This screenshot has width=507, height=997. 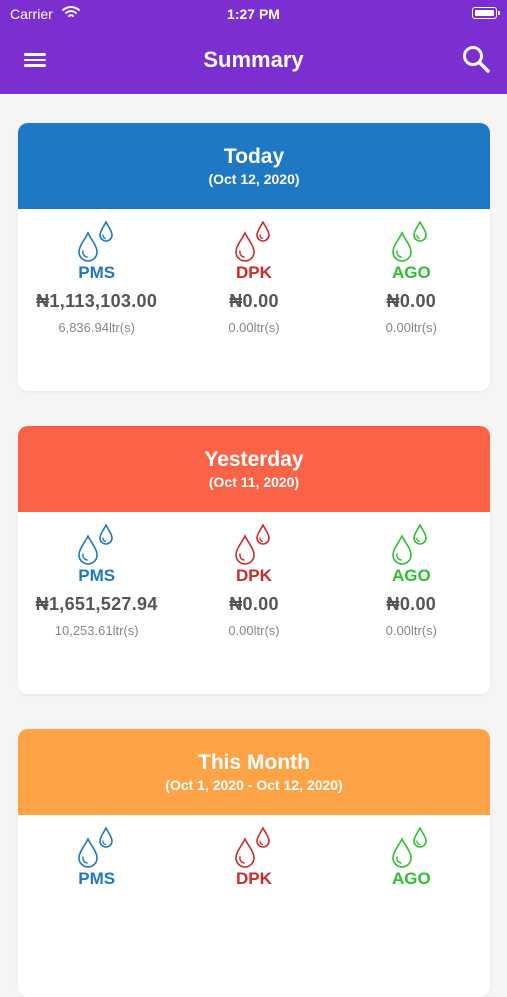 I want to click on fuel-column-pms: PMS ₦1,113,103.00 6,836.94ltr(s), so click(x=96, y=278).